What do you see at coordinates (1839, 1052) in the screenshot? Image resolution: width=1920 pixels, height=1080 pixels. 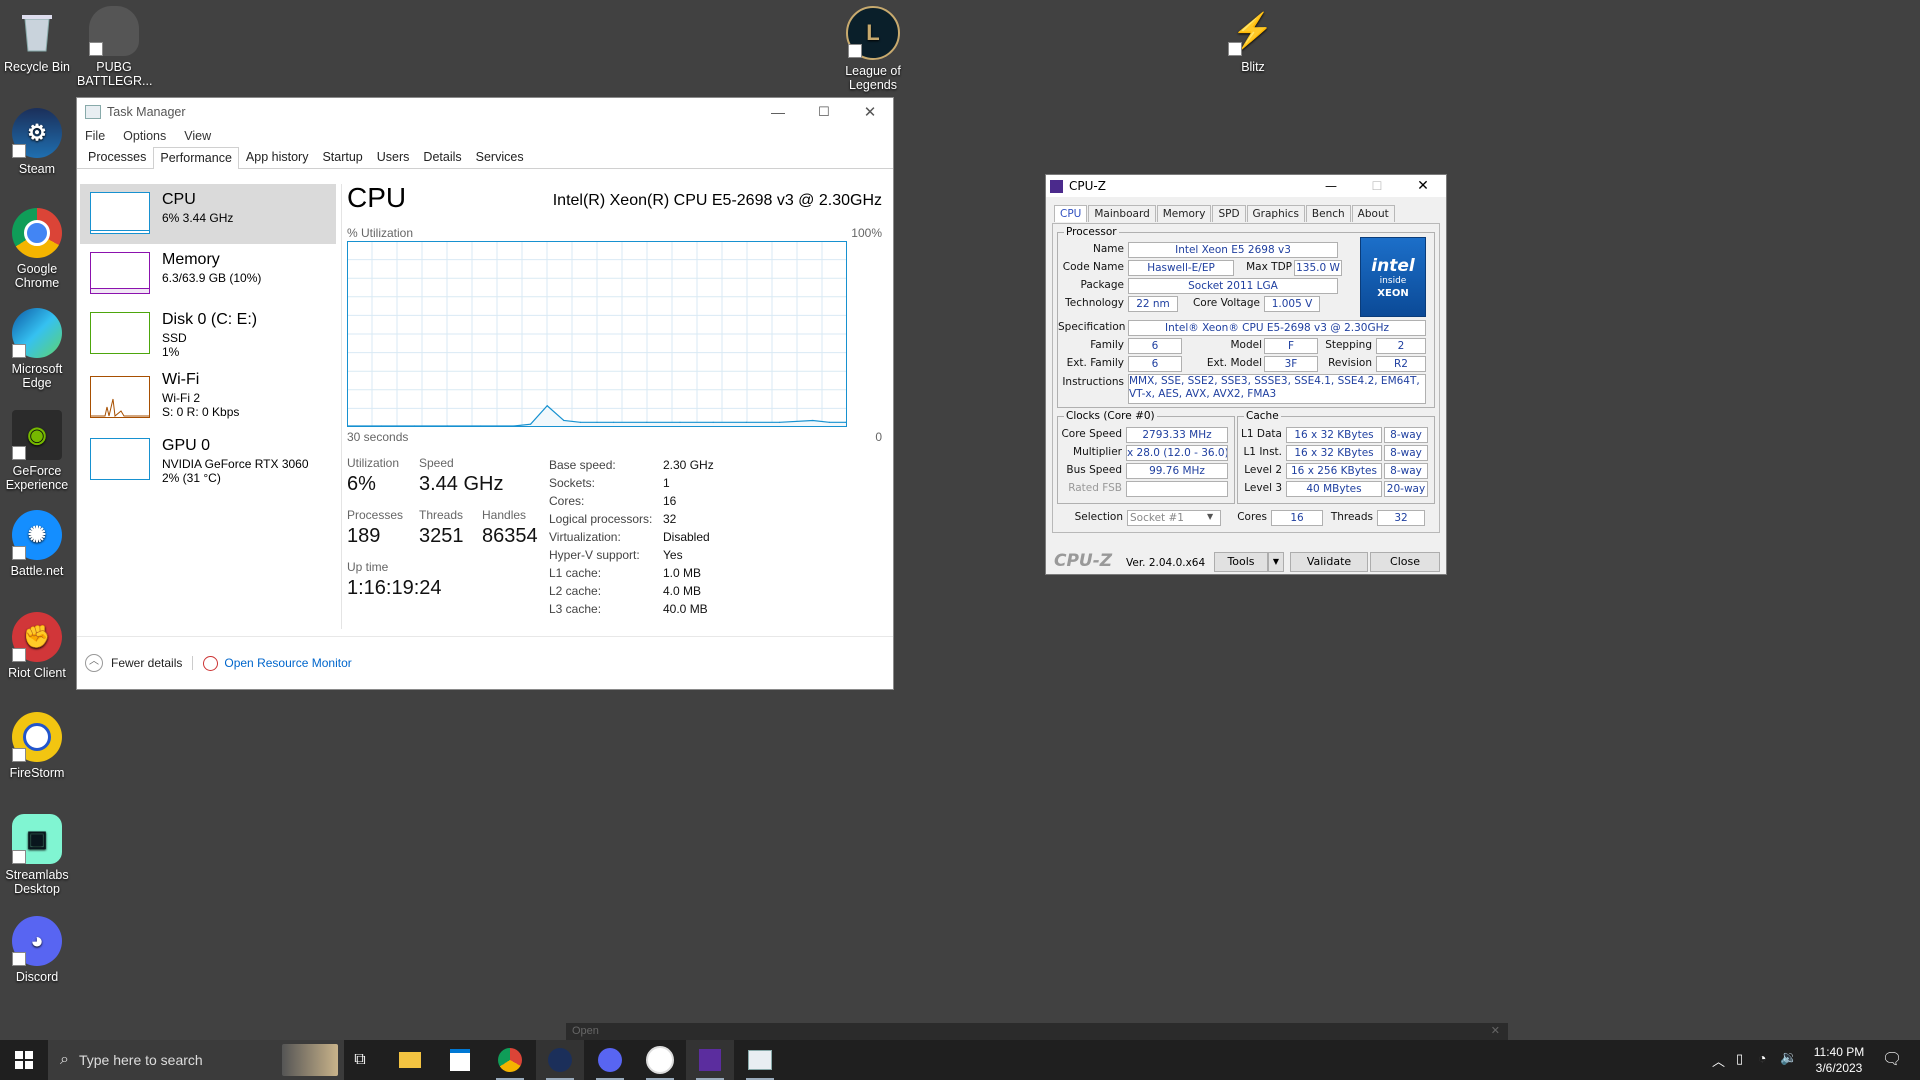 I see `clock-time: 11:40 PM` at bounding box center [1839, 1052].